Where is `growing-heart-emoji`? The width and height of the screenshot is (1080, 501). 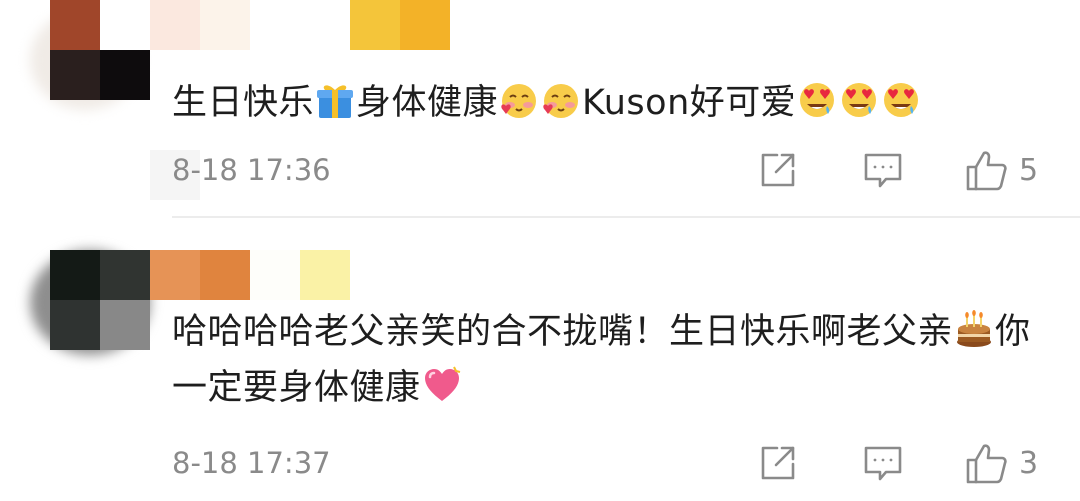 growing-heart-emoji is located at coordinates (442, 385).